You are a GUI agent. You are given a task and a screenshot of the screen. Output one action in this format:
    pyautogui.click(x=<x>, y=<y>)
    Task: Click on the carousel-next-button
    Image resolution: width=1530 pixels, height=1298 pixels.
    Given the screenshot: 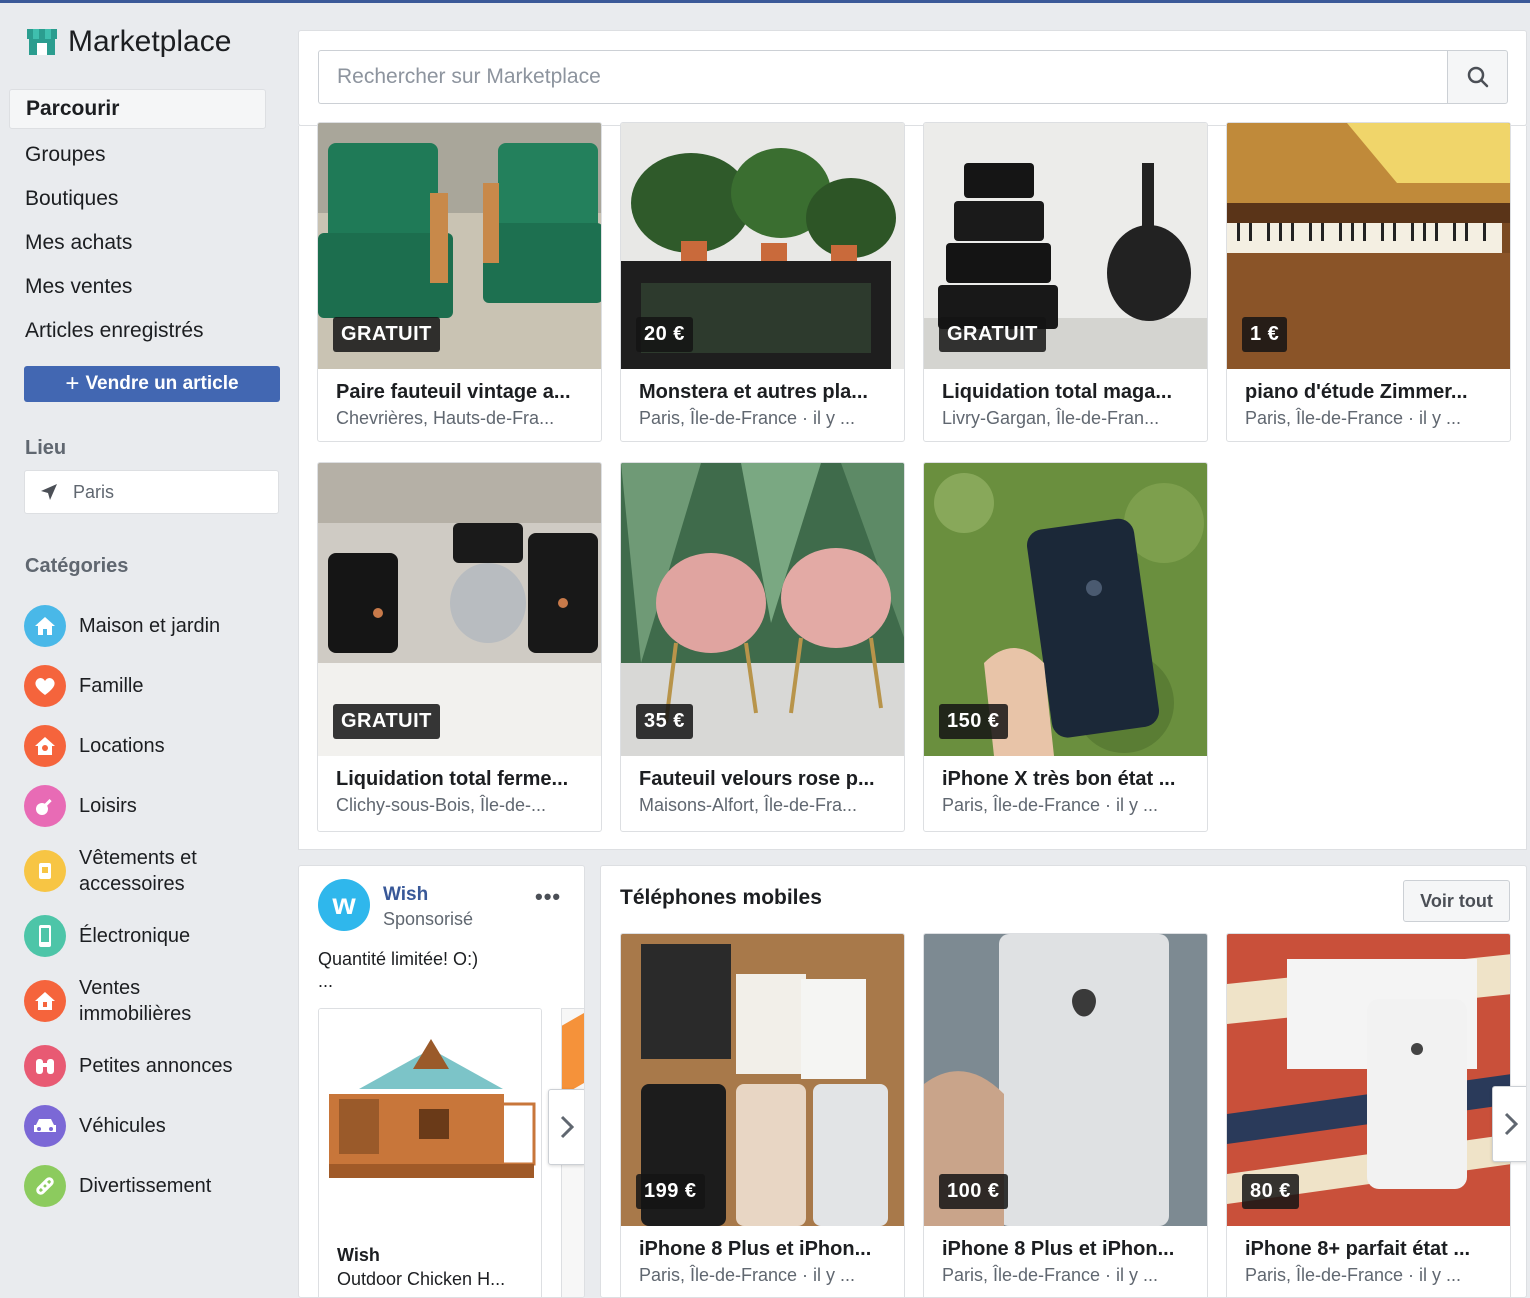 What is the action you would take?
    pyautogui.click(x=566, y=1127)
    